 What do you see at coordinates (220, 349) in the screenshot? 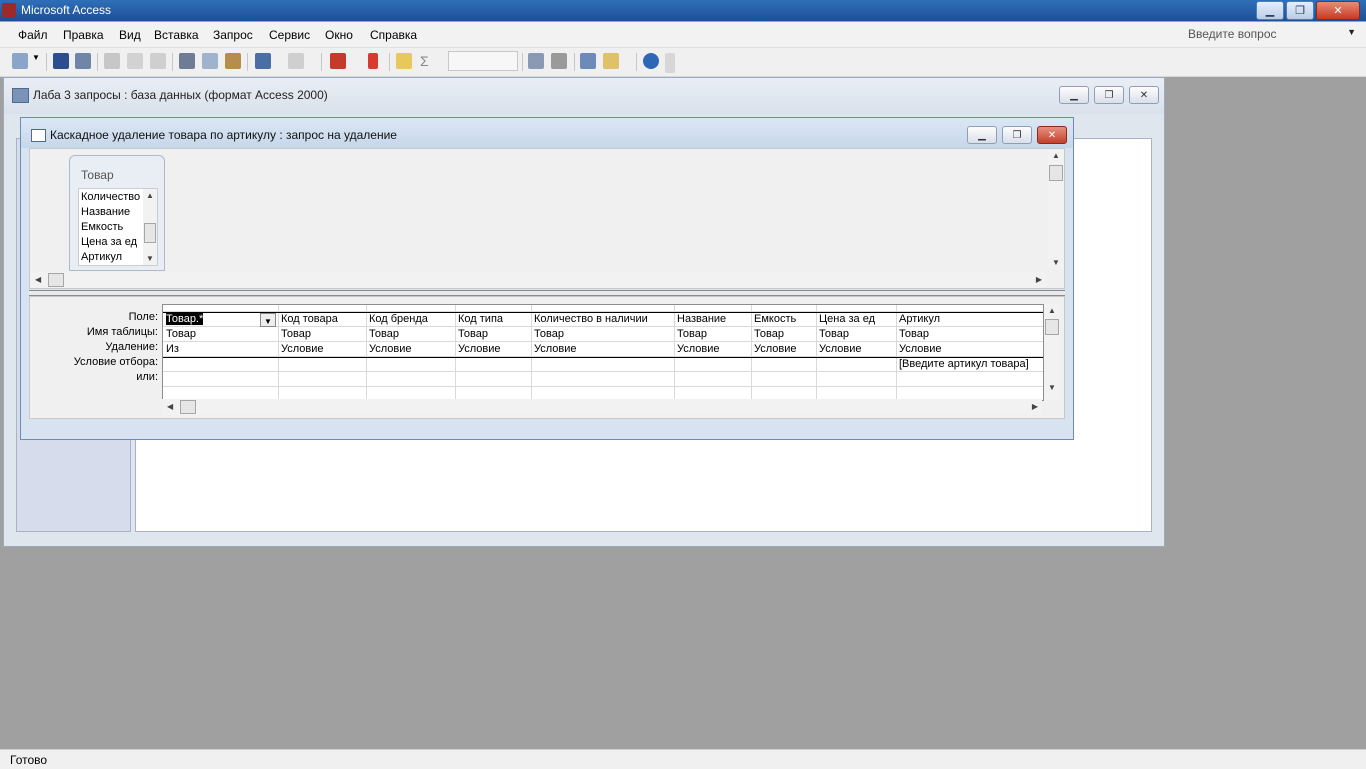
I see `grid-cell-delete: Из` at bounding box center [220, 349].